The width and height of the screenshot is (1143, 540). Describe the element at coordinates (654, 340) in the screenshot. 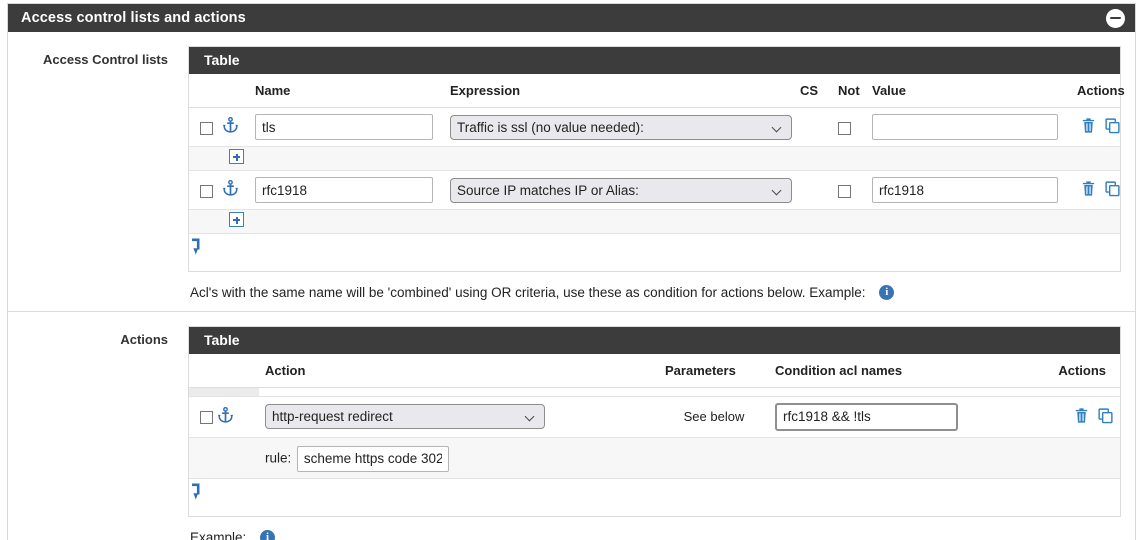

I see `actions-table-caption: Table` at that location.